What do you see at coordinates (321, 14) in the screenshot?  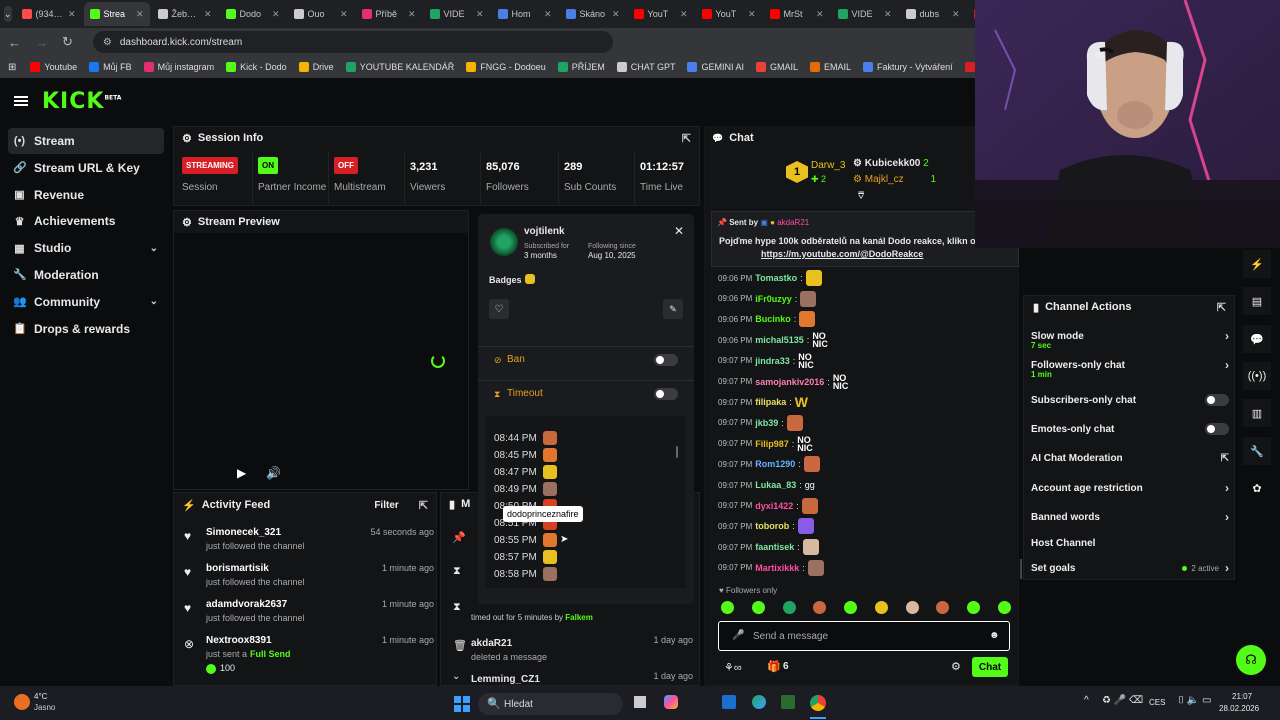 I see `browser-tab: Ouo ✕` at bounding box center [321, 14].